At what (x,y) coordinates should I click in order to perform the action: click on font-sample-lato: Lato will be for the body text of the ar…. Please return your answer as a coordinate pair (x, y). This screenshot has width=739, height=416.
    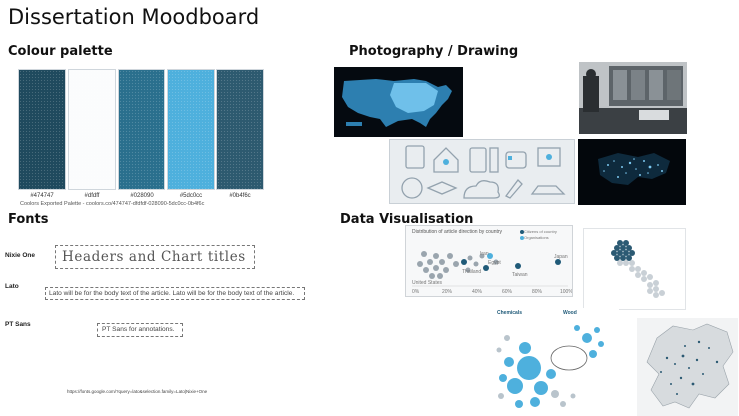
    Looking at the image, I should click on (175, 293).